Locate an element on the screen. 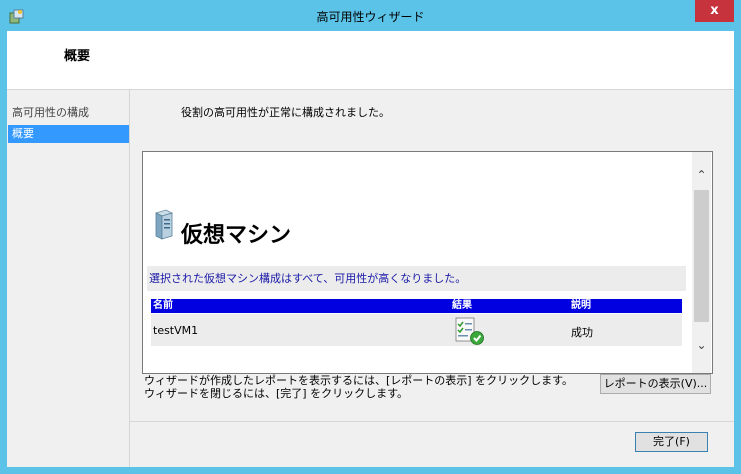  row-name: testVM1 is located at coordinates (176, 330).